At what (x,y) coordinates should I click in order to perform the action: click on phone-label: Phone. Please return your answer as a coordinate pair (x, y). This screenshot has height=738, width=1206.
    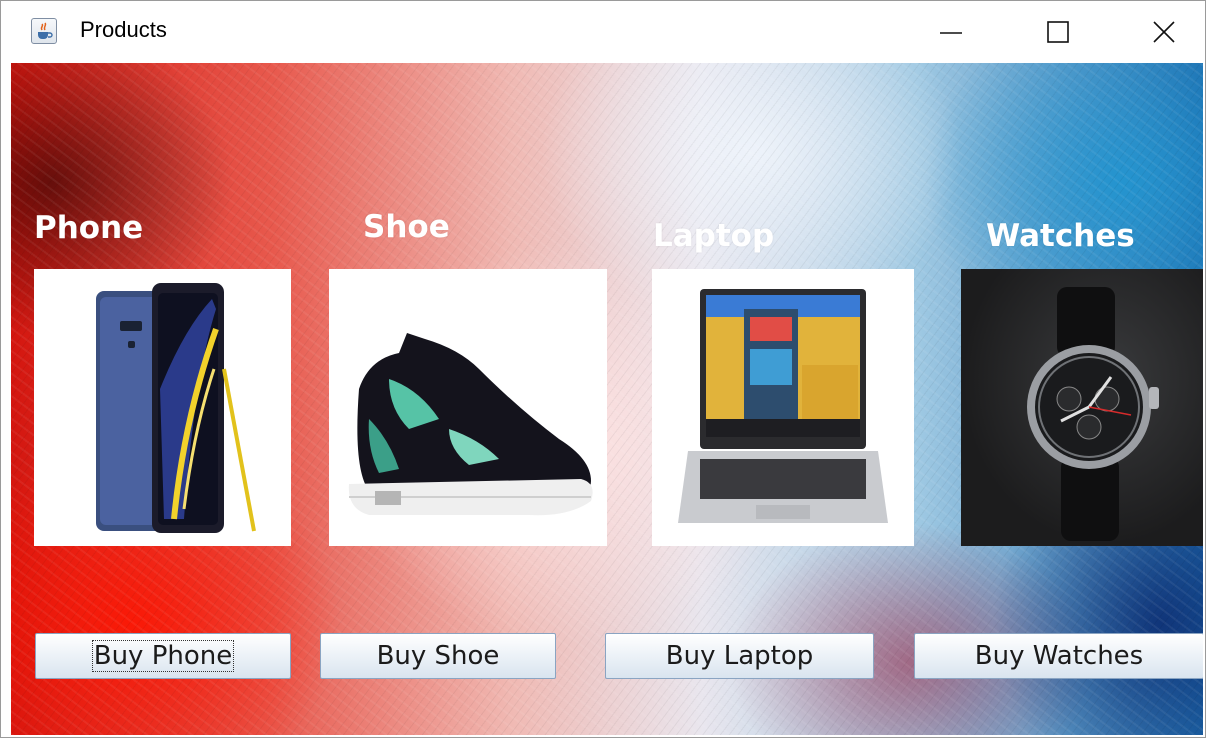
    Looking at the image, I should click on (89, 228).